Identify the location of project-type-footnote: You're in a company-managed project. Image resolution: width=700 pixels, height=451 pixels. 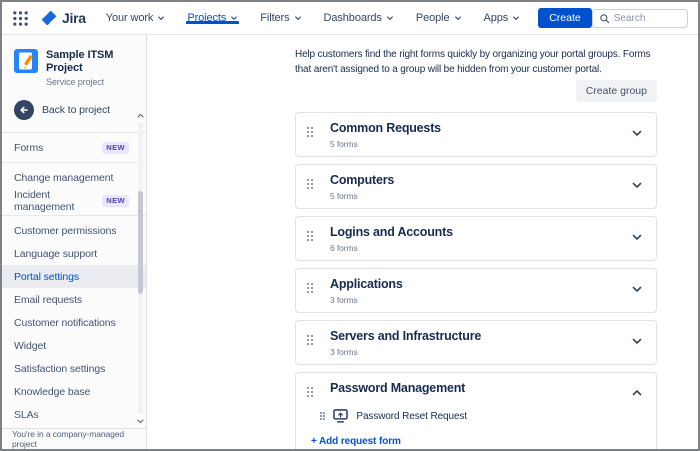
(74, 438).